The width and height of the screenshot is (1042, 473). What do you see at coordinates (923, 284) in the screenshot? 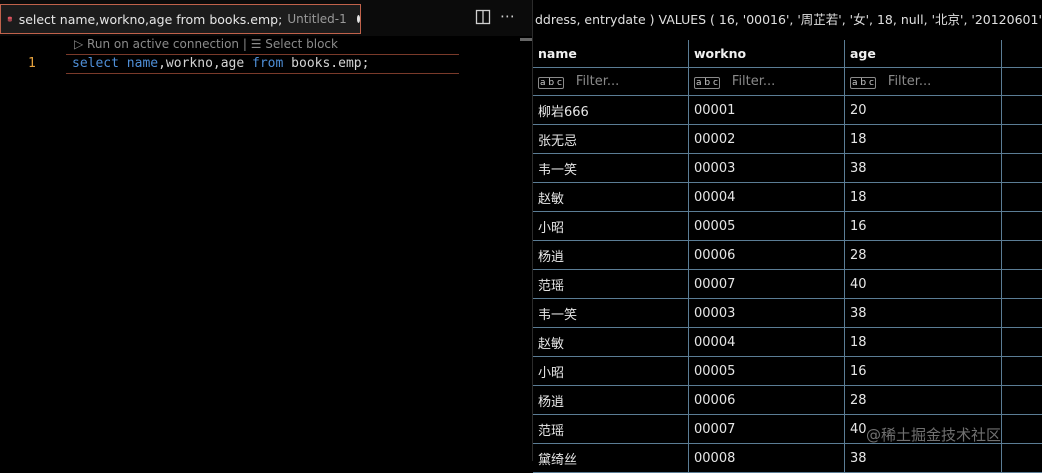
I see `table-cell-age: 40` at bounding box center [923, 284].